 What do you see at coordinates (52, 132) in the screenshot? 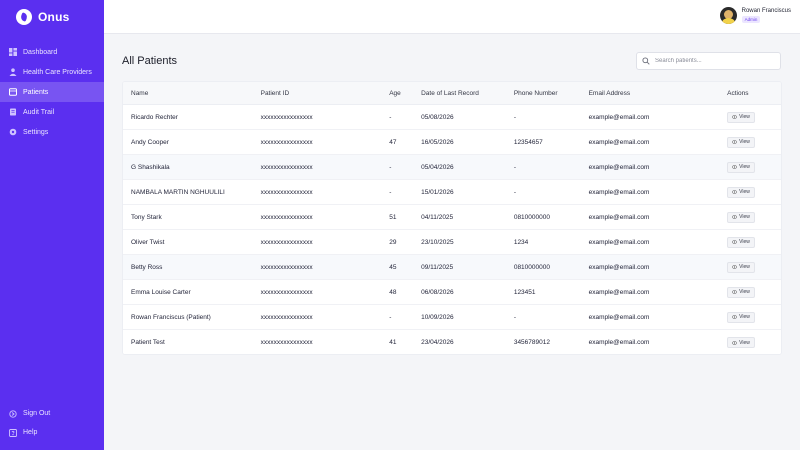
I see `sidebar-item-settings: Settings` at bounding box center [52, 132].